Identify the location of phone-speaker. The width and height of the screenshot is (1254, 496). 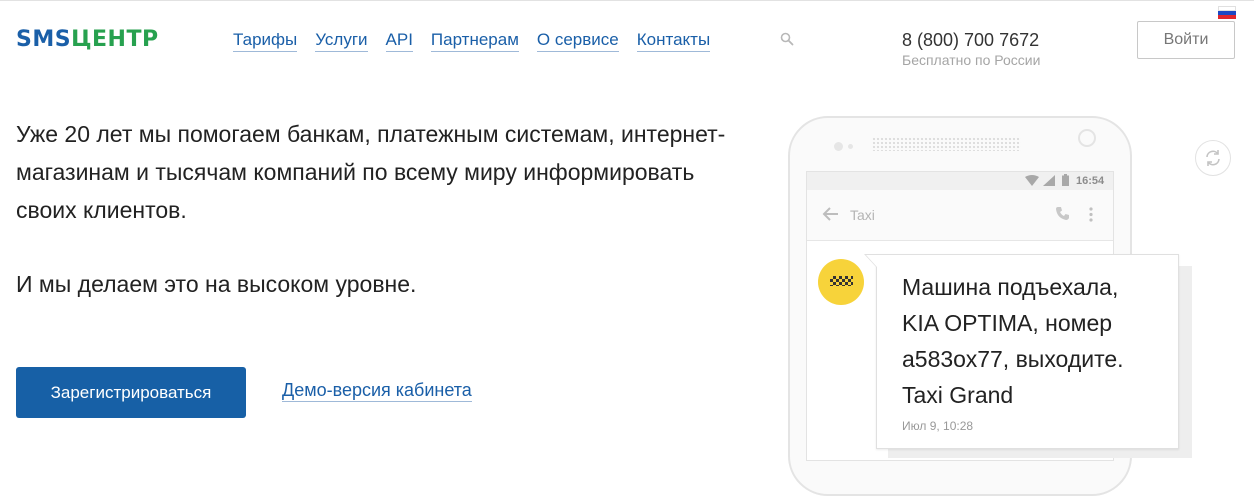
(946, 144).